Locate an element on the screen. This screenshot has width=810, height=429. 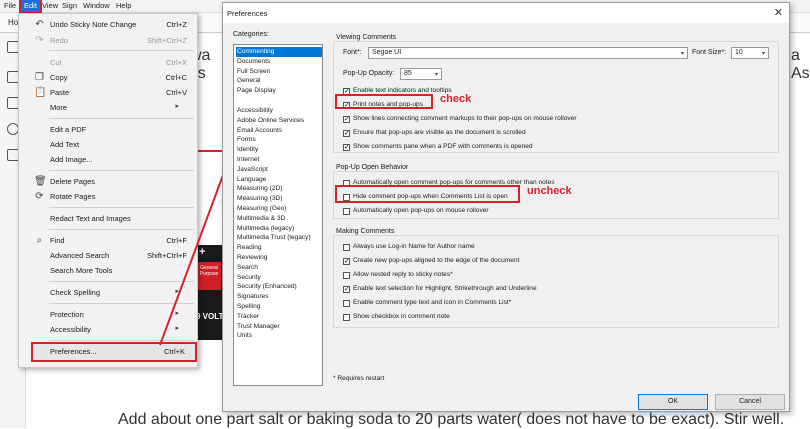
category-item: Commenting is located at coordinates (279, 52).